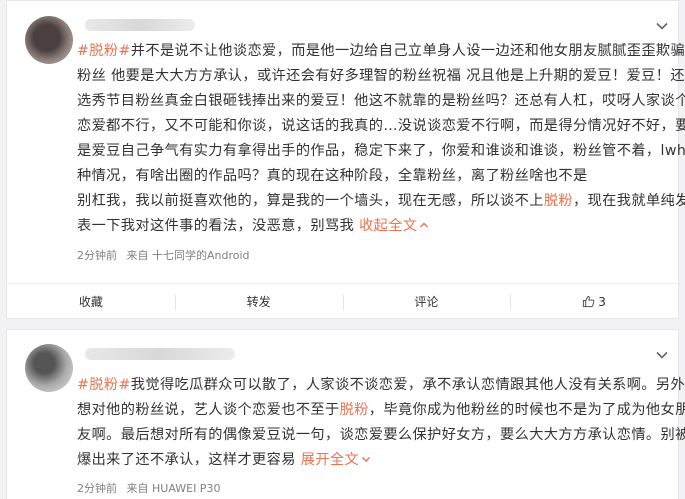  I want to click on text-segment: 别杠我，我以前挺喜欢他的，算是我的一个墙头，现在无感，所以谈不上, so click(310, 201).